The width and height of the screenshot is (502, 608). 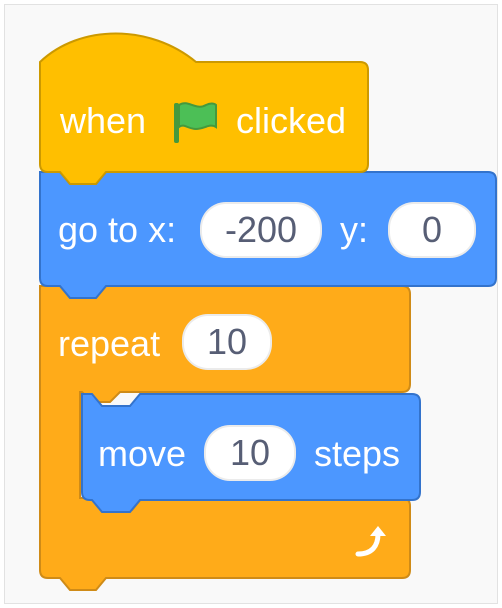 What do you see at coordinates (261, 230) in the screenshot?
I see `x-value-input: -200` at bounding box center [261, 230].